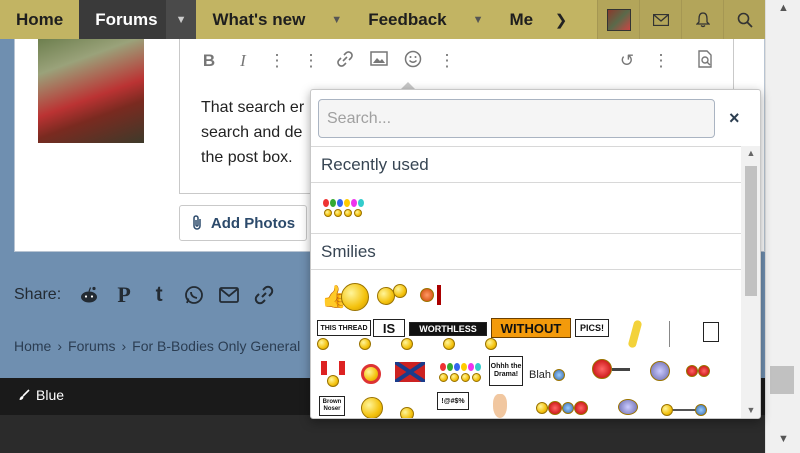  What do you see at coordinates (460, 372) in the screenshot?
I see `balloons-smilie` at bounding box center [460, 372].